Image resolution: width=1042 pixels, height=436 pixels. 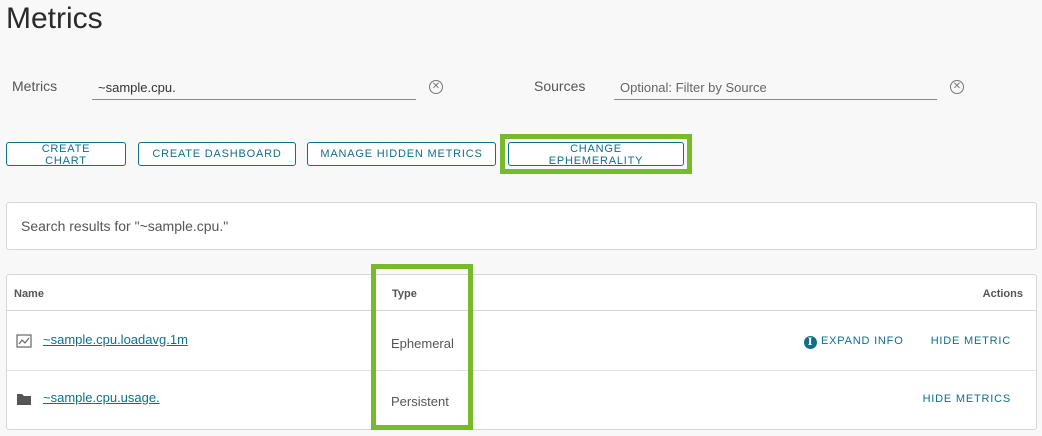 What do you see at coordinates (101, 397) in the screenshot?
I see `metric-name-link: ~sample.cpu.usage.` at bounding box center [101, 397].